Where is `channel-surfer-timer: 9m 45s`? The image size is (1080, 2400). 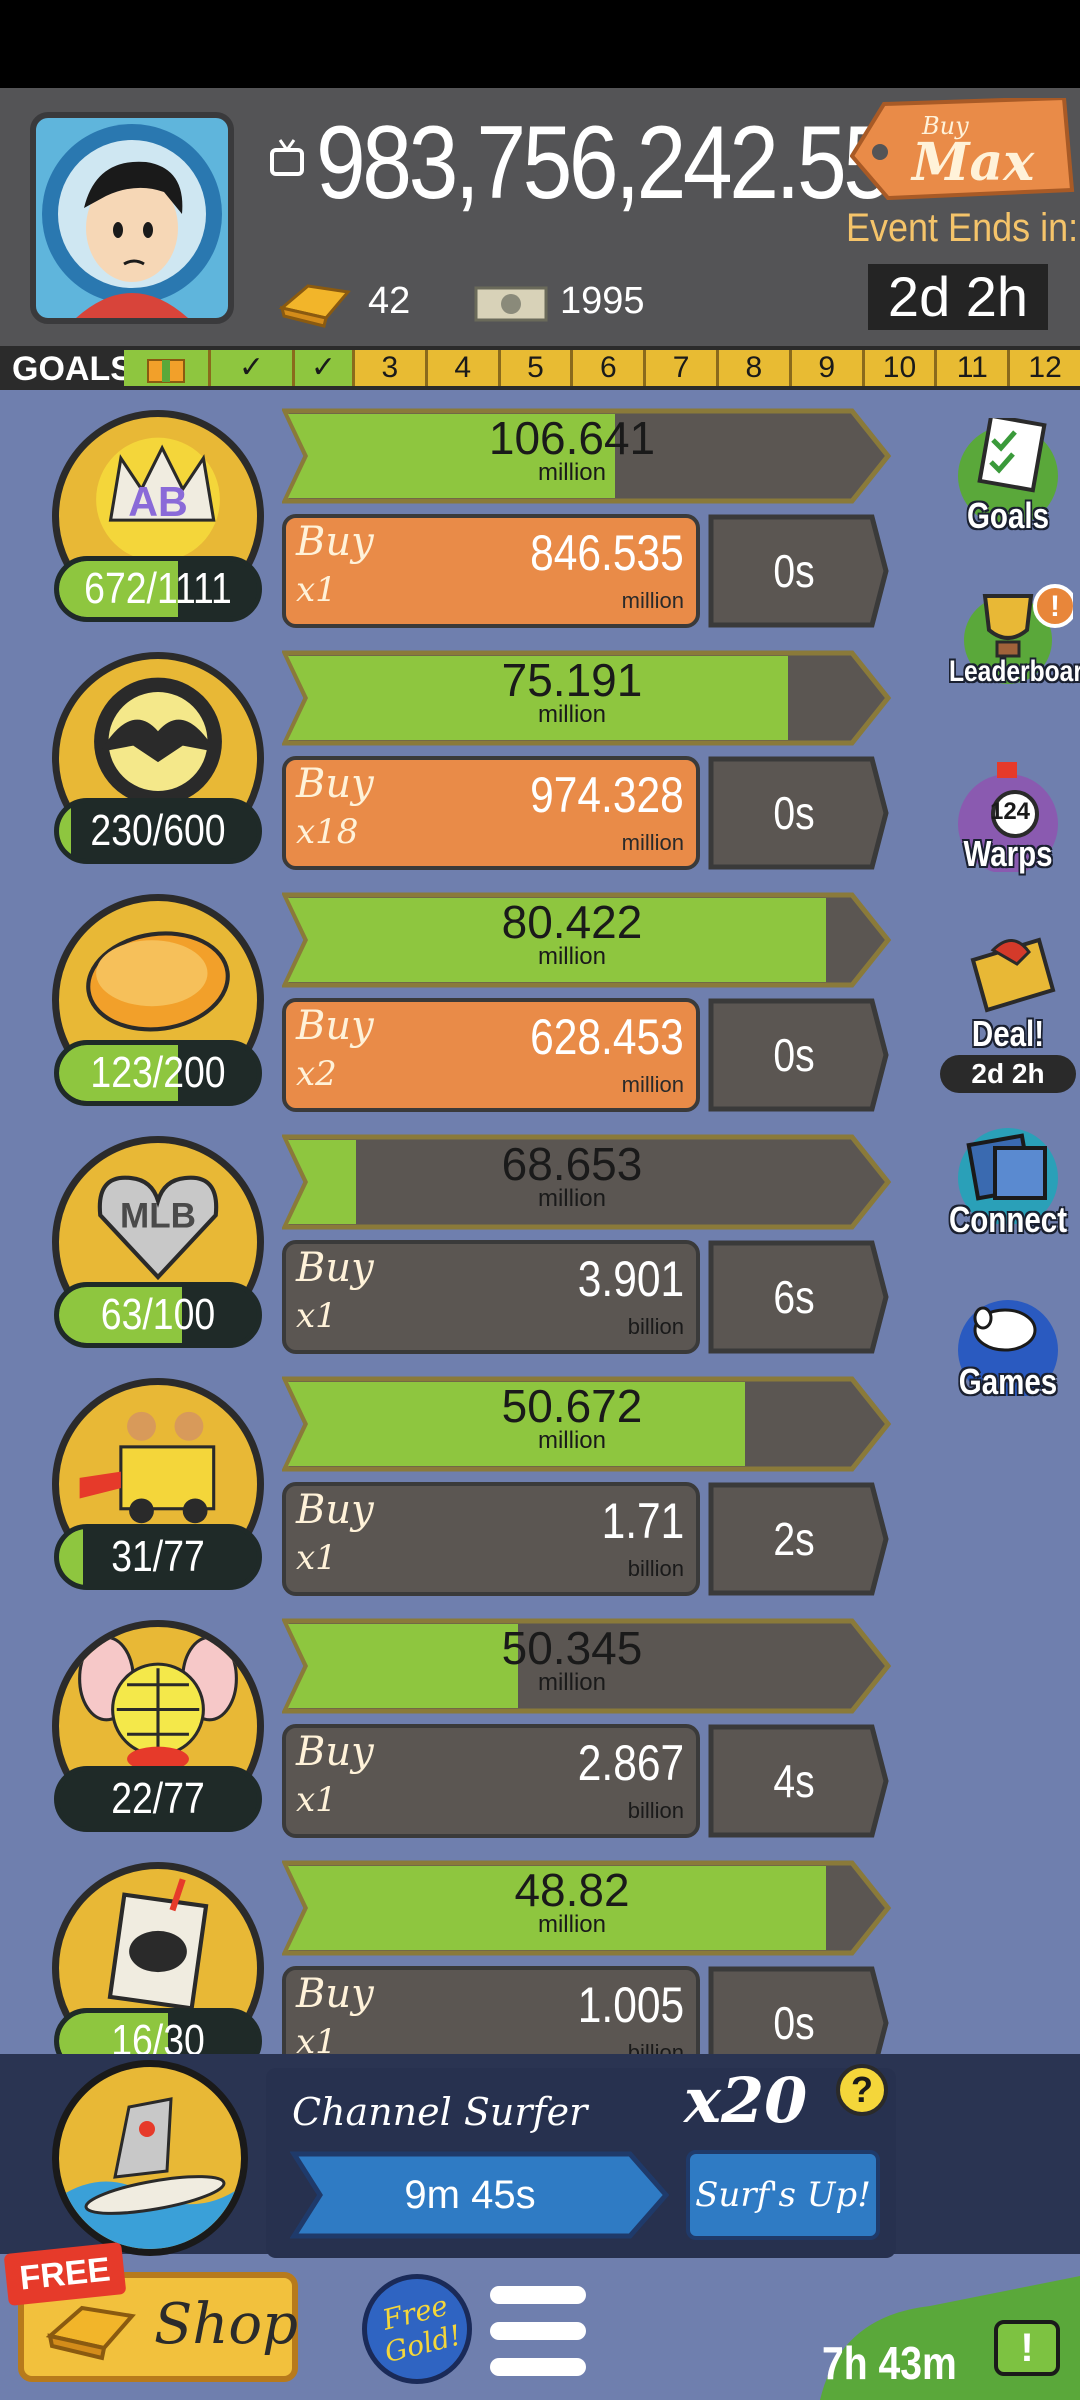 channel-surfer-timer: 9m 45s is located at coordinates (470, 2195).